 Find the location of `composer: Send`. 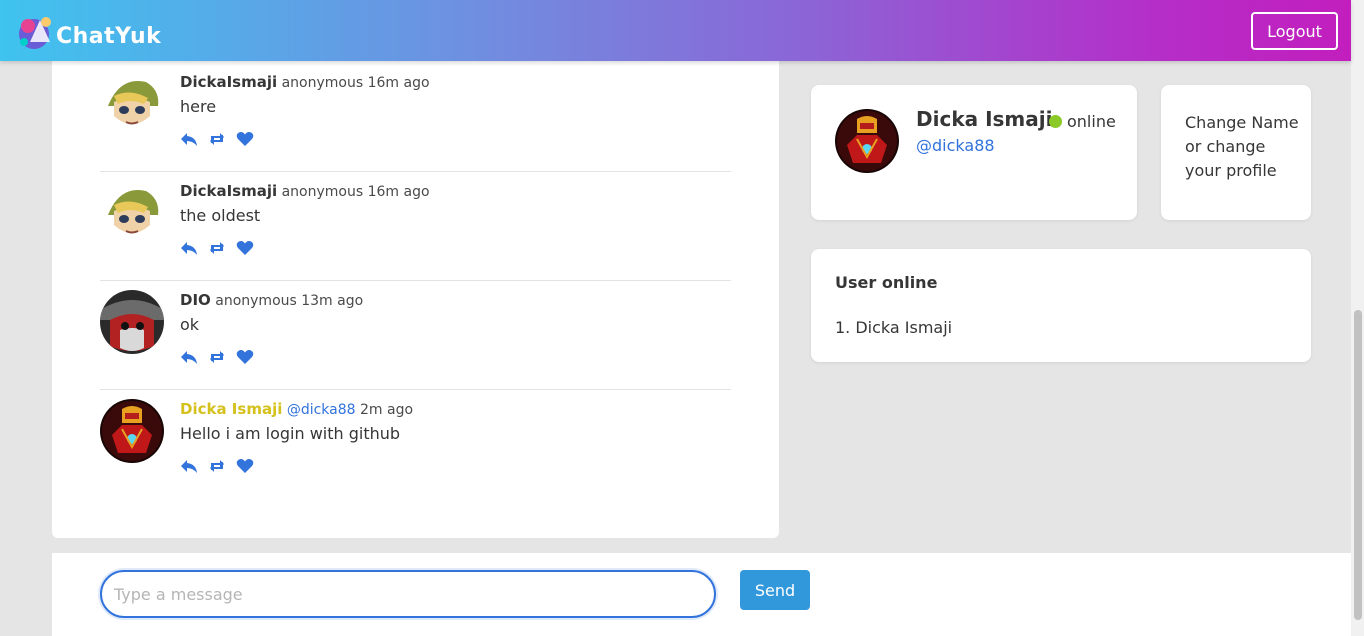

composer: Send is located at coordinates (701, 594).